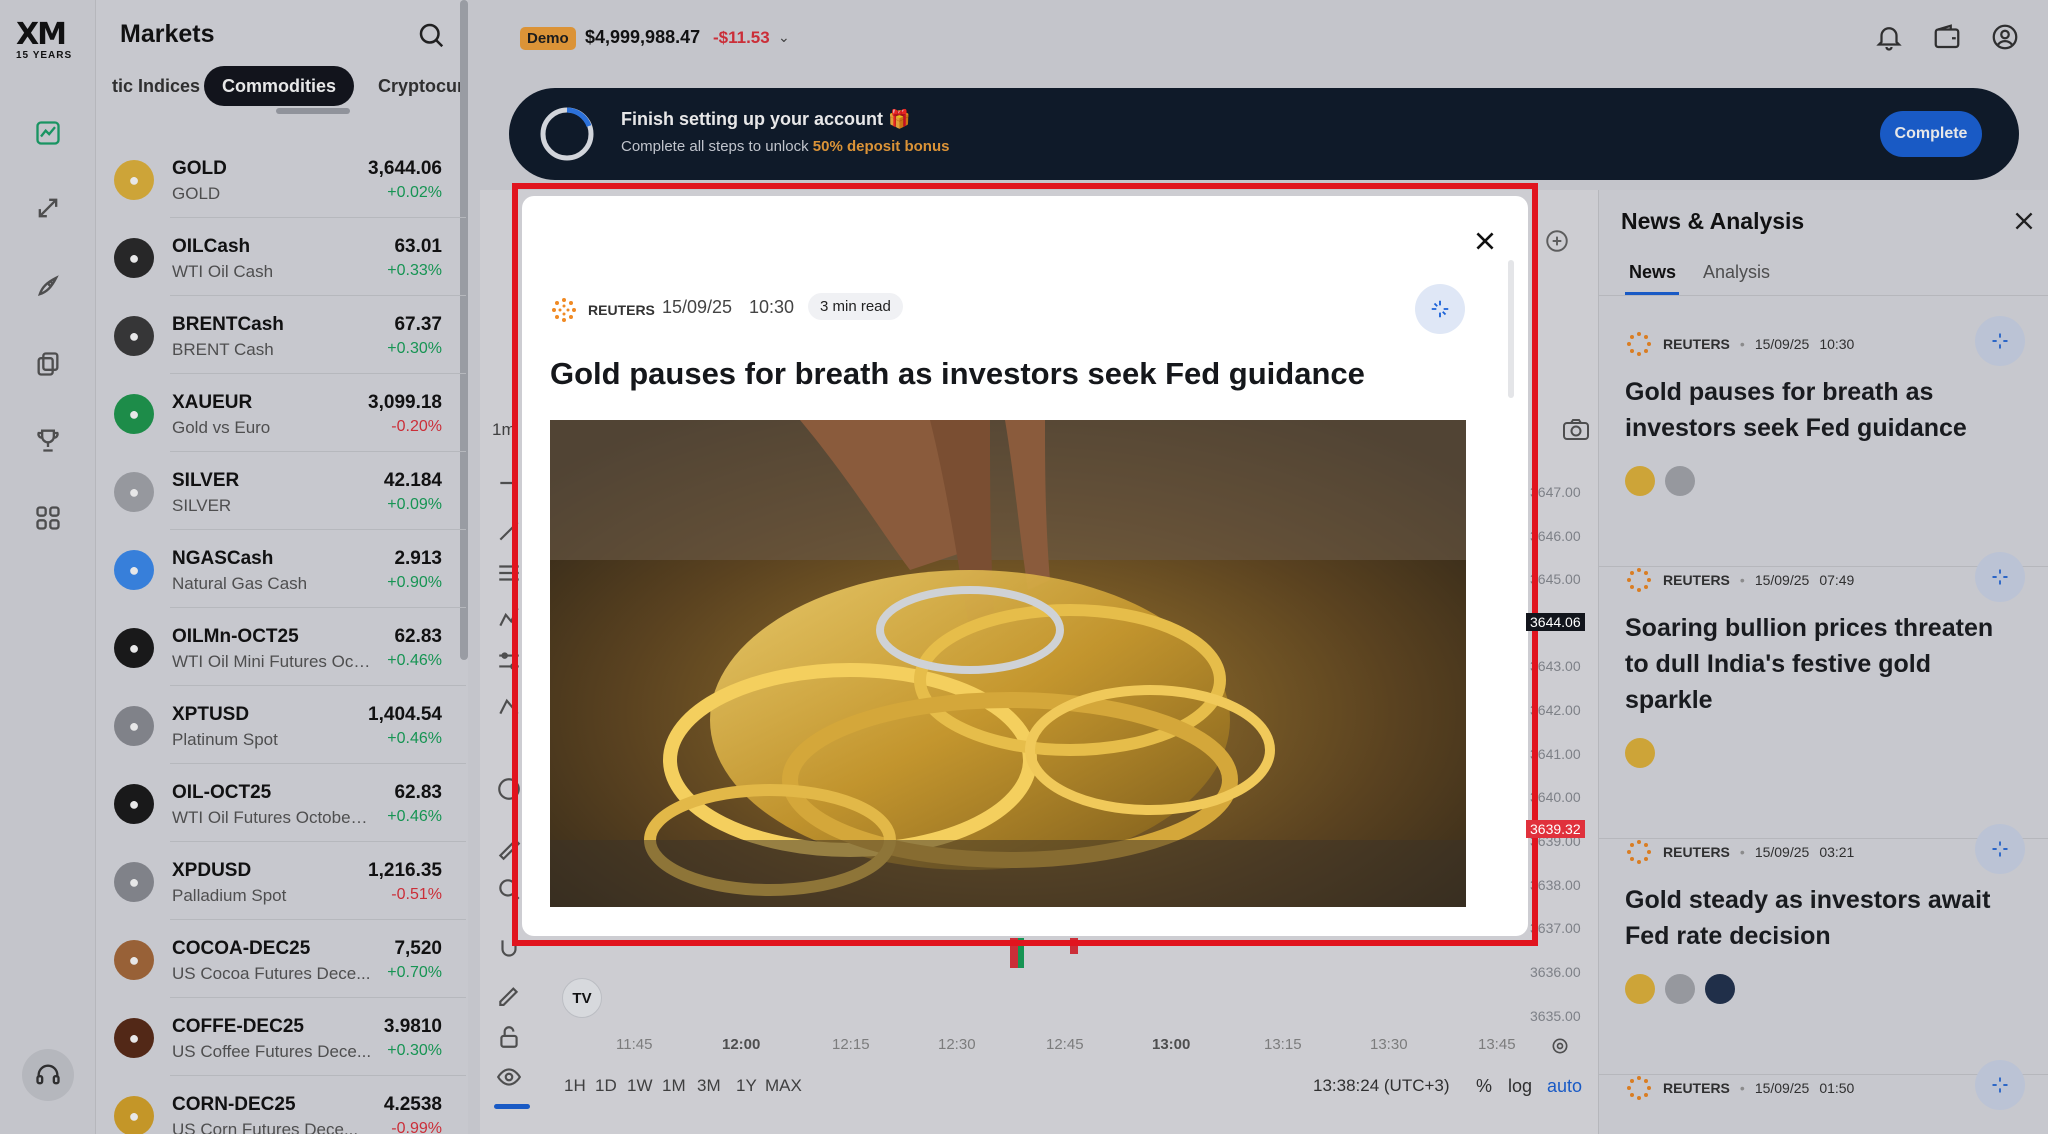 The width and height of the screenshot is (2048, 1134). Describe the element at coordinates (1555, 622) in the screenshot. I see `price-tick: 3644.06` at that location.